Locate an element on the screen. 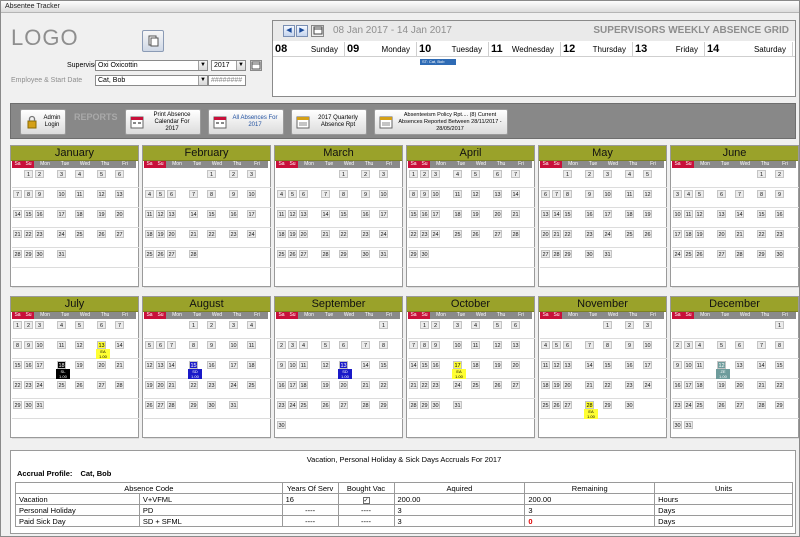 This screenshot has height=537, width=800. week-day-11: 11 Wednesday is located at coordinates (525, 49).